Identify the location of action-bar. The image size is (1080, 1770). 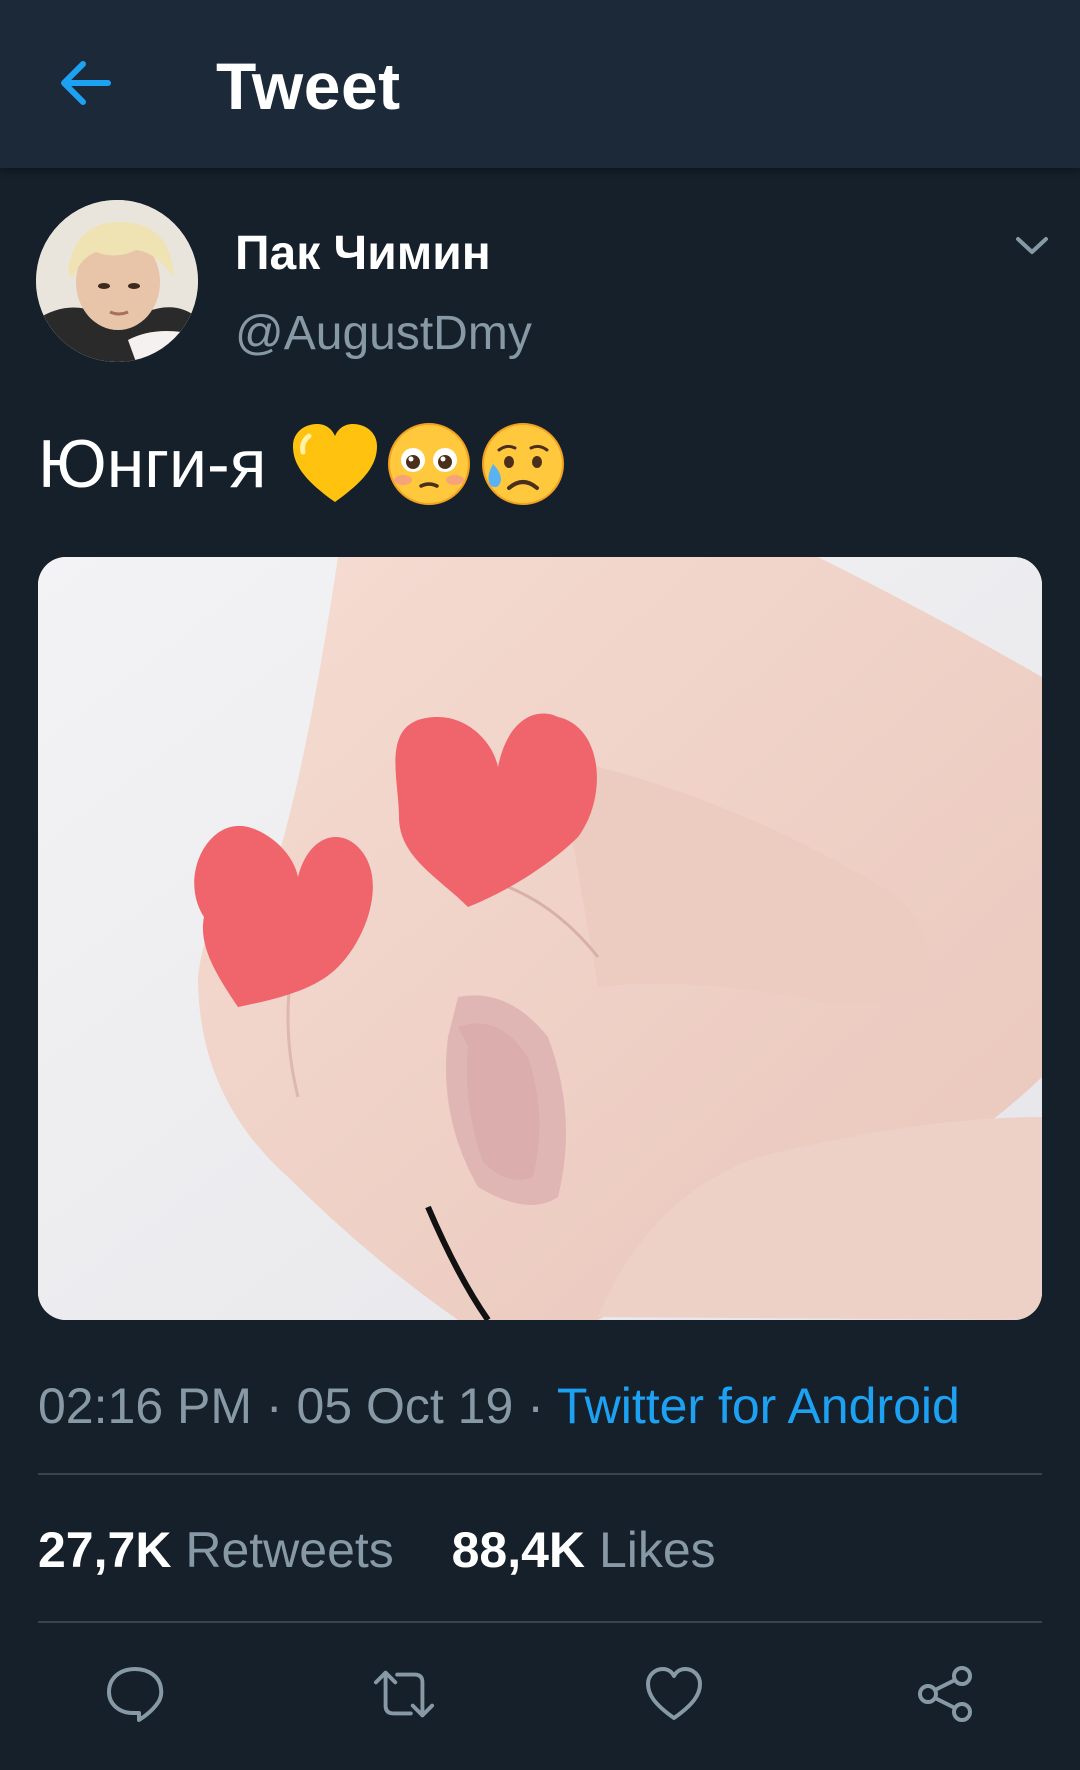
(540, 1690).